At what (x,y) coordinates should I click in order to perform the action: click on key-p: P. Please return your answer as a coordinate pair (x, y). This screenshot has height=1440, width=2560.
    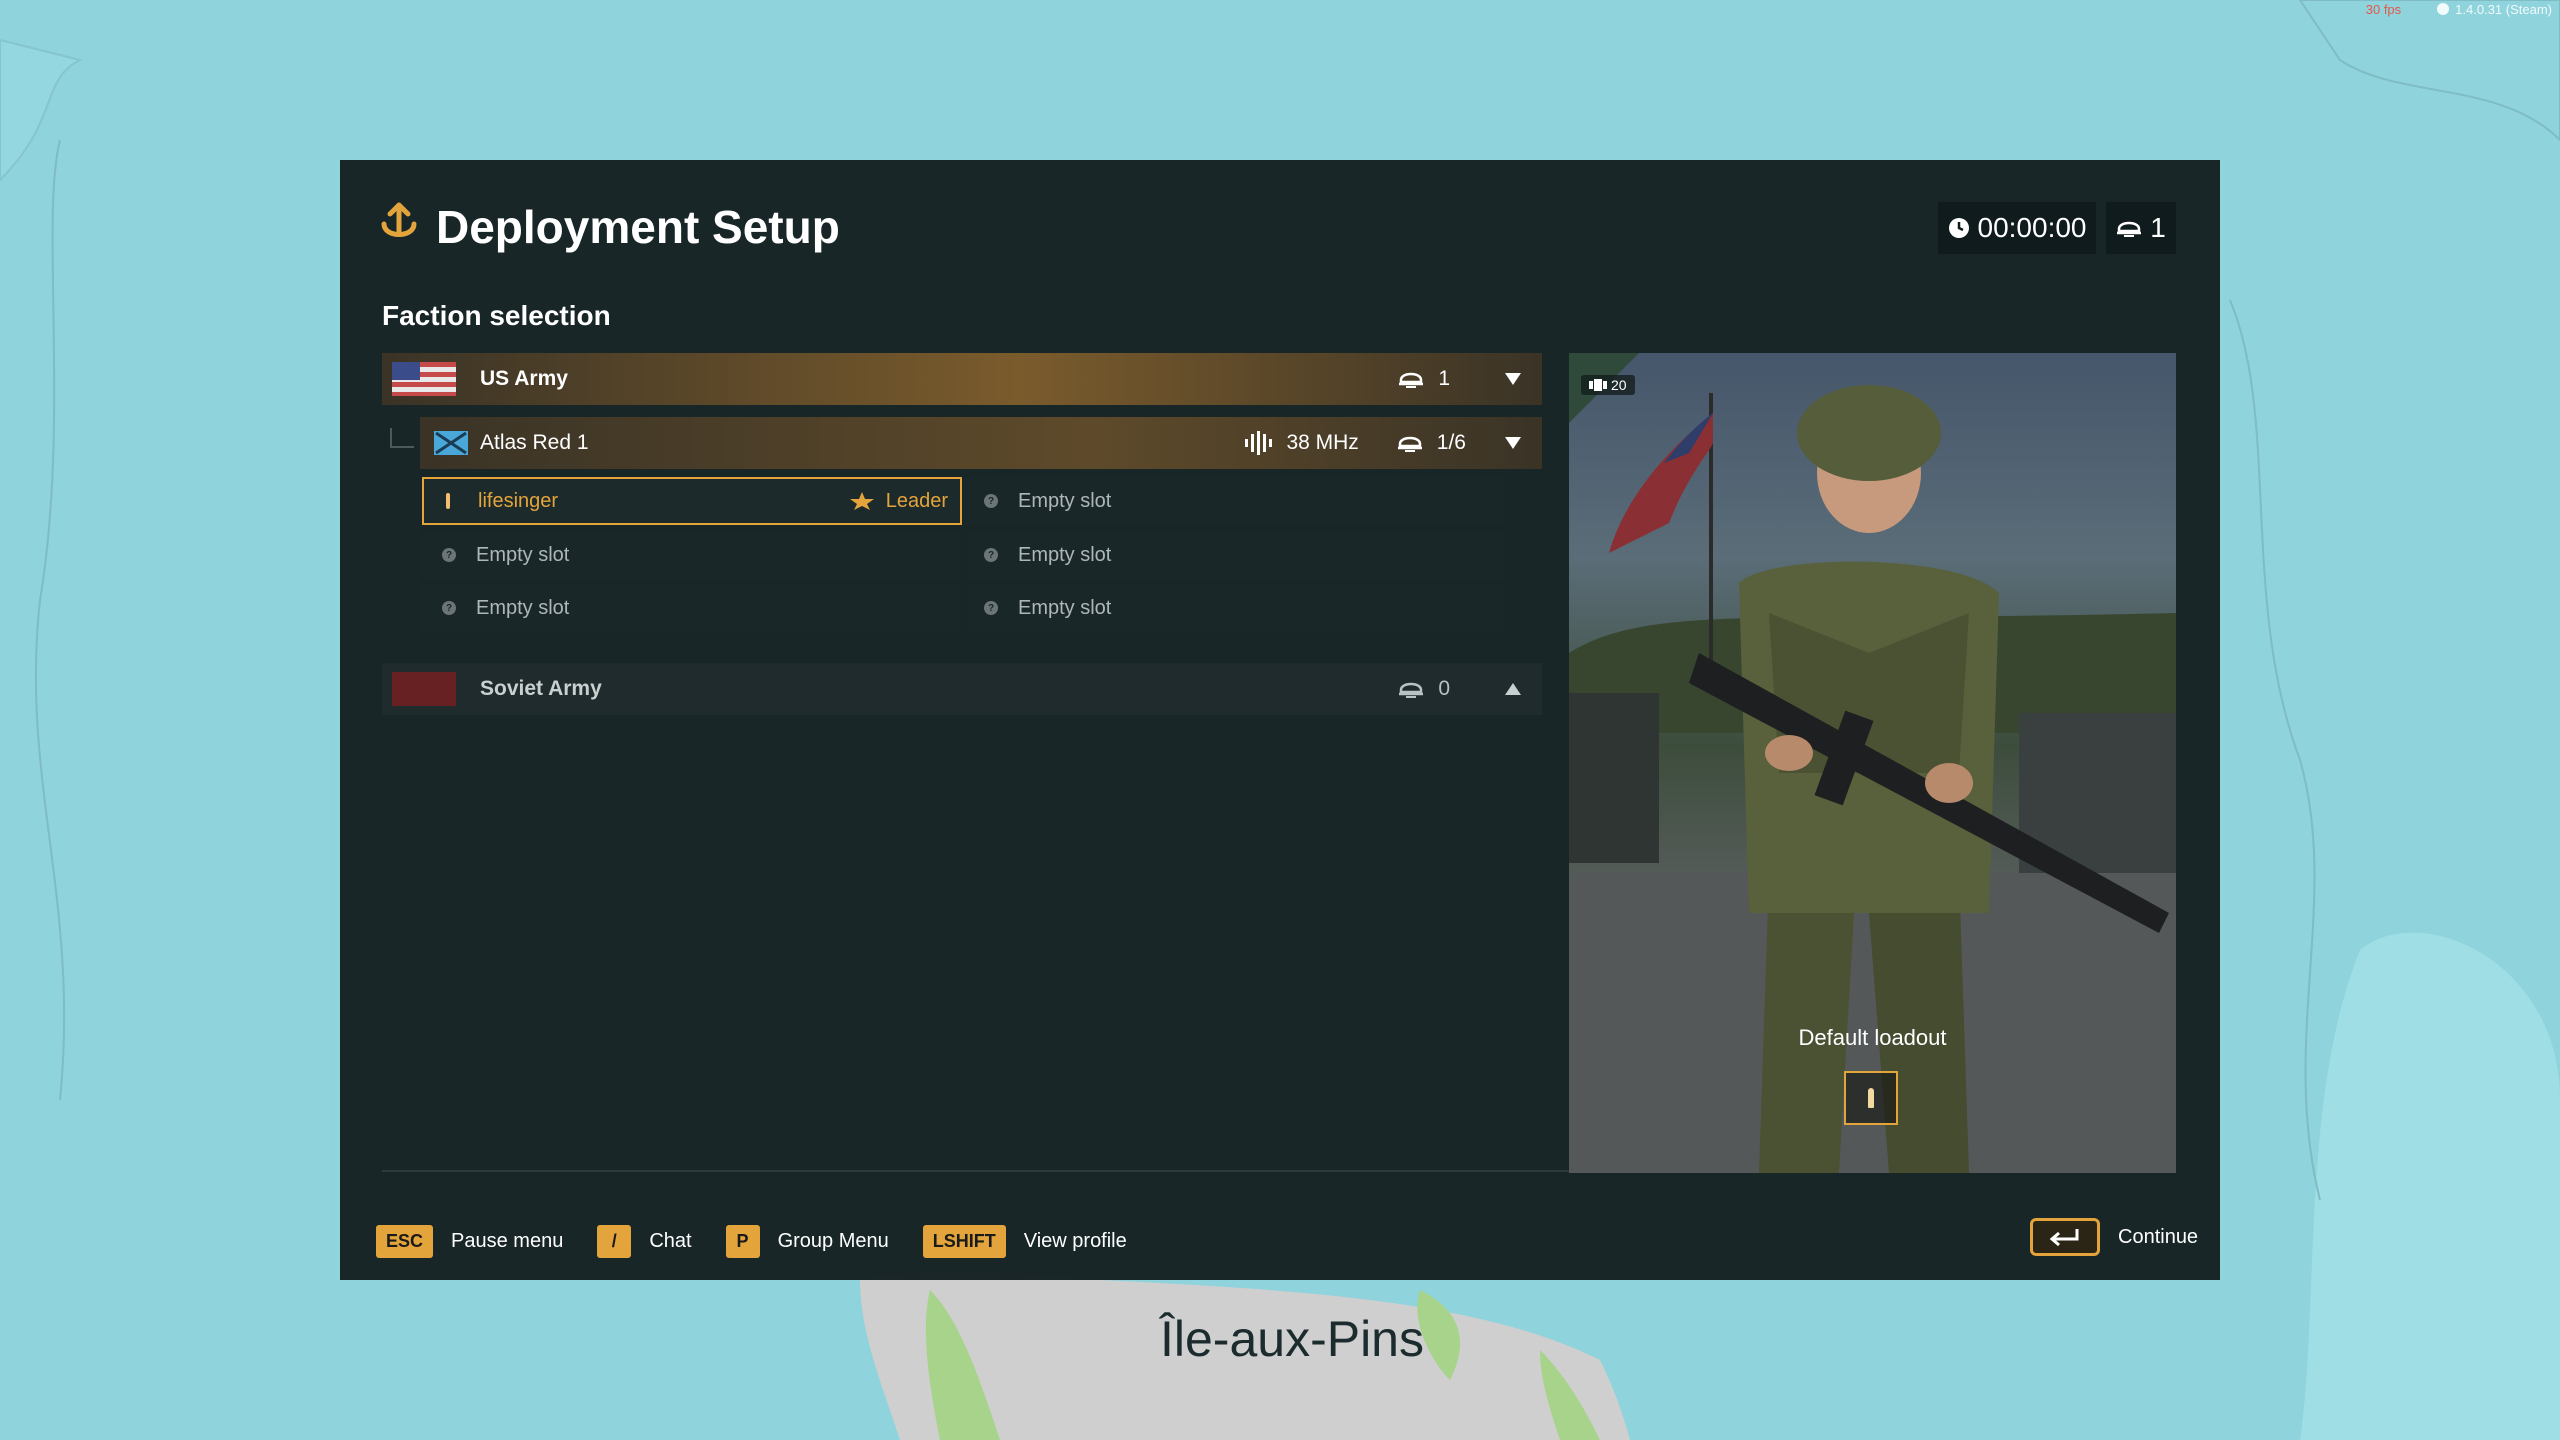
    Looking at the image, I should click on (742, 1241).